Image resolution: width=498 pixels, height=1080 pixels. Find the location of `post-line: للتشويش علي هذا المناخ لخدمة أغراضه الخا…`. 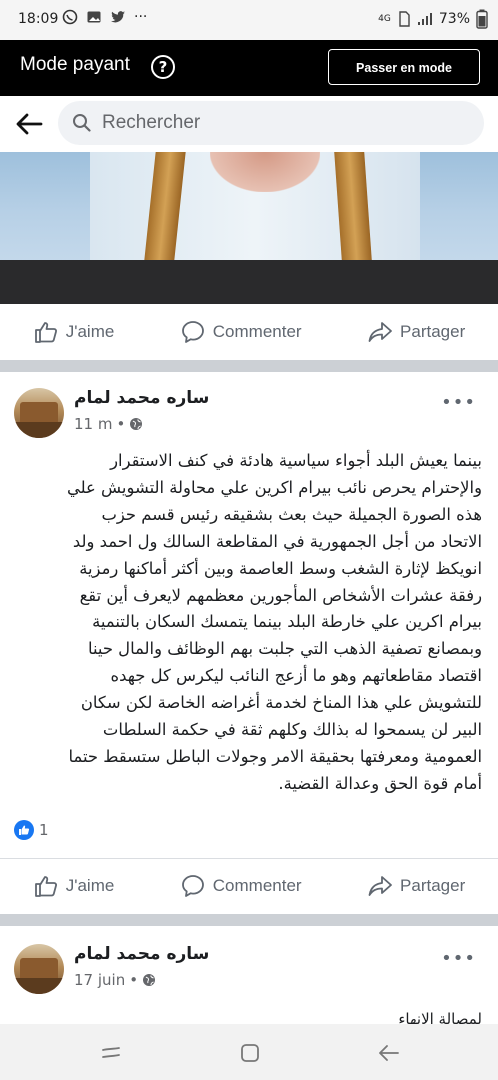

post-line: للتشويش علي هذا المناخ لخدمة أغراضه الخا… is located at coordinates (281, 703).